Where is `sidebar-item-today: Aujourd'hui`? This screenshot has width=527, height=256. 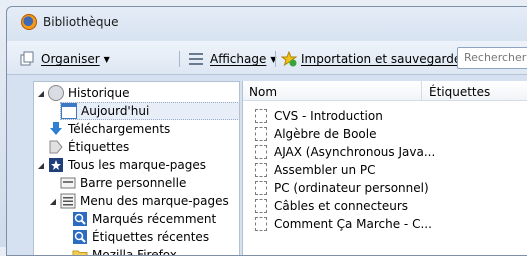
sidebar-item-today: Aujourd'hui is located at coordinates (150, 111).